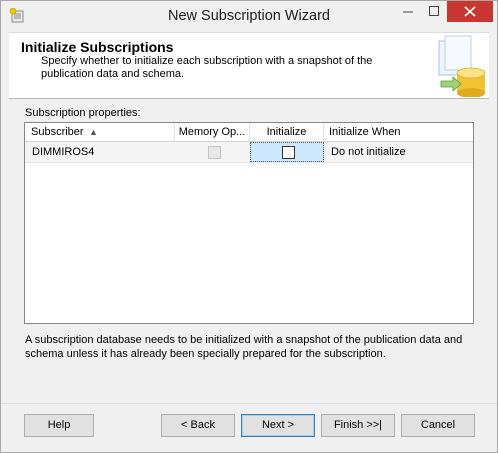 This screenshot has height=453, width=498. I want to click on close-button, so click(470, 11).